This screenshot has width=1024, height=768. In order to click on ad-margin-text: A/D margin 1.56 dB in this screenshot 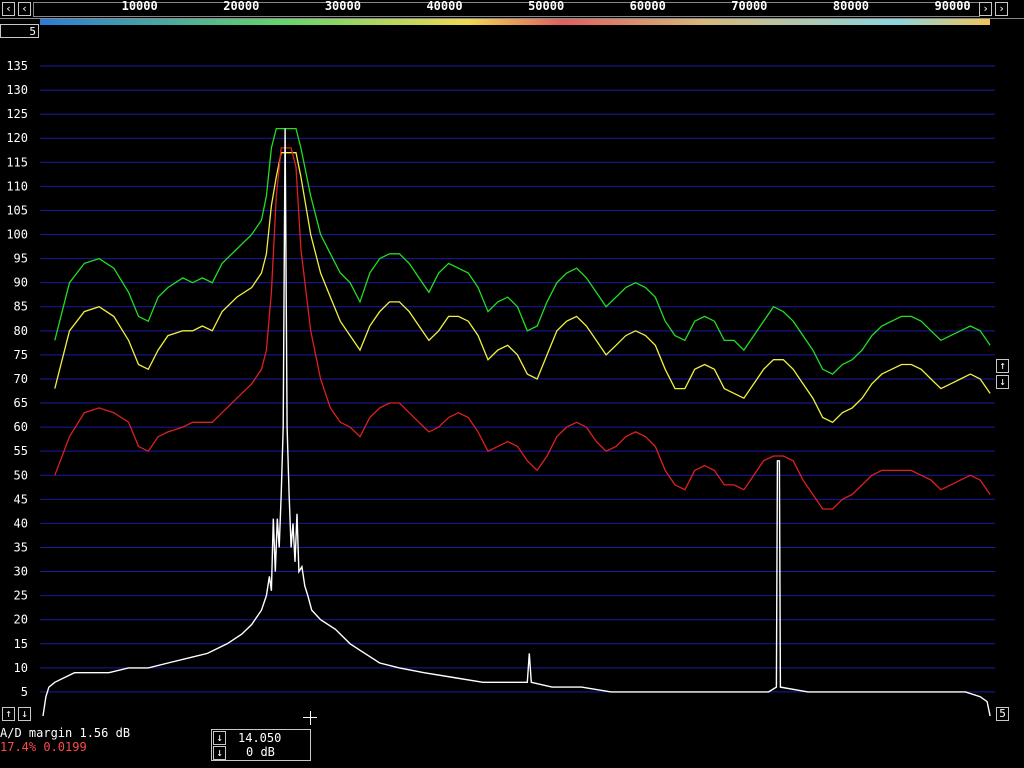, I will do `click(65, 733)`.